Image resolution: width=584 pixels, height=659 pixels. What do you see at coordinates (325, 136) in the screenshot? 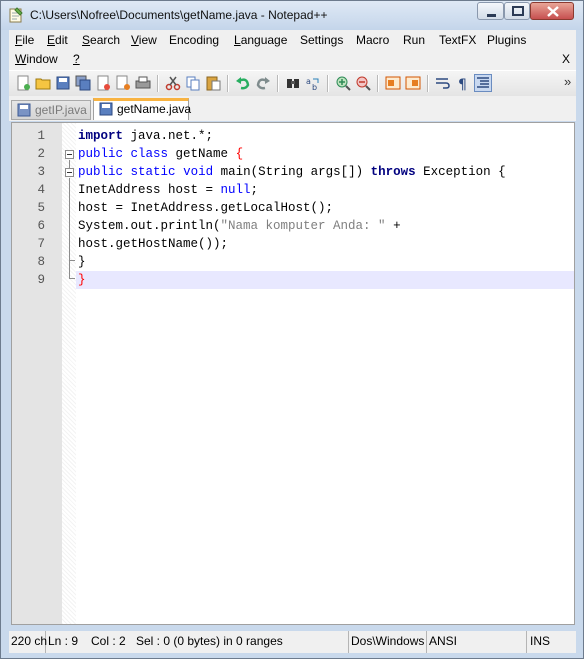
I see `code-line: import java.net.*;` at bounding box center [325, 136].